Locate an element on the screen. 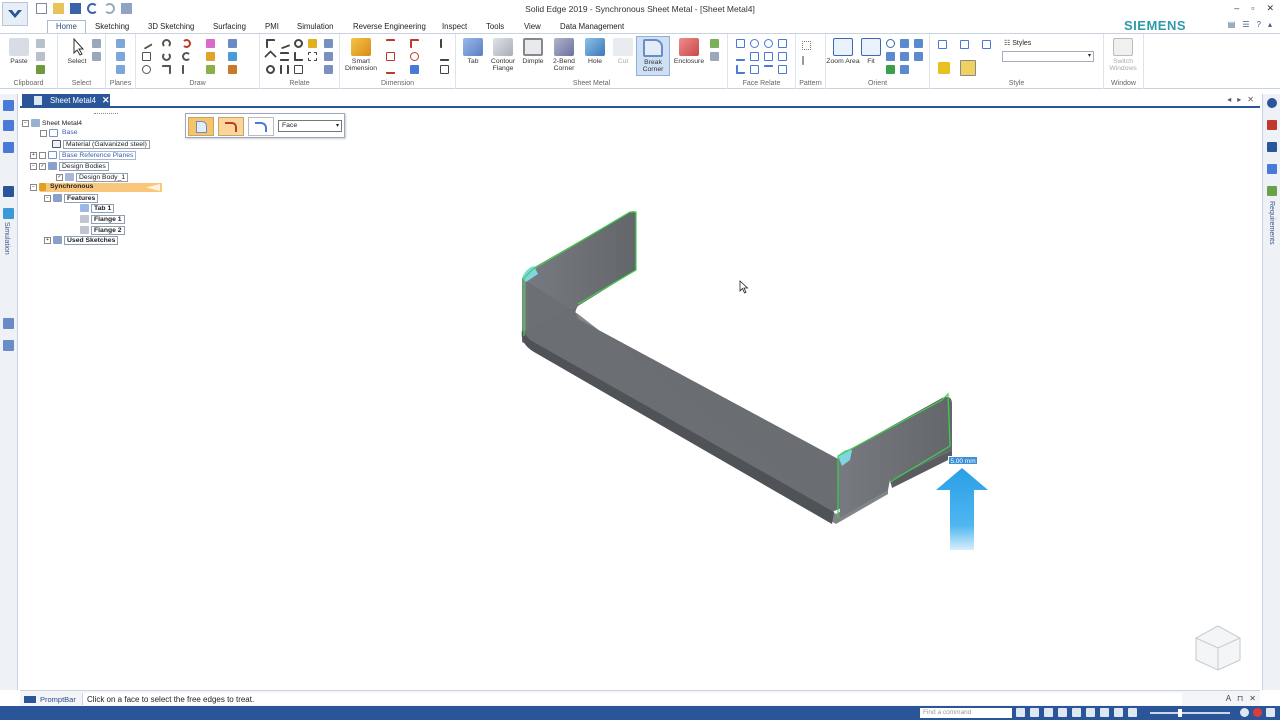  fit-button: Fit is located at coordinates (871, 51).